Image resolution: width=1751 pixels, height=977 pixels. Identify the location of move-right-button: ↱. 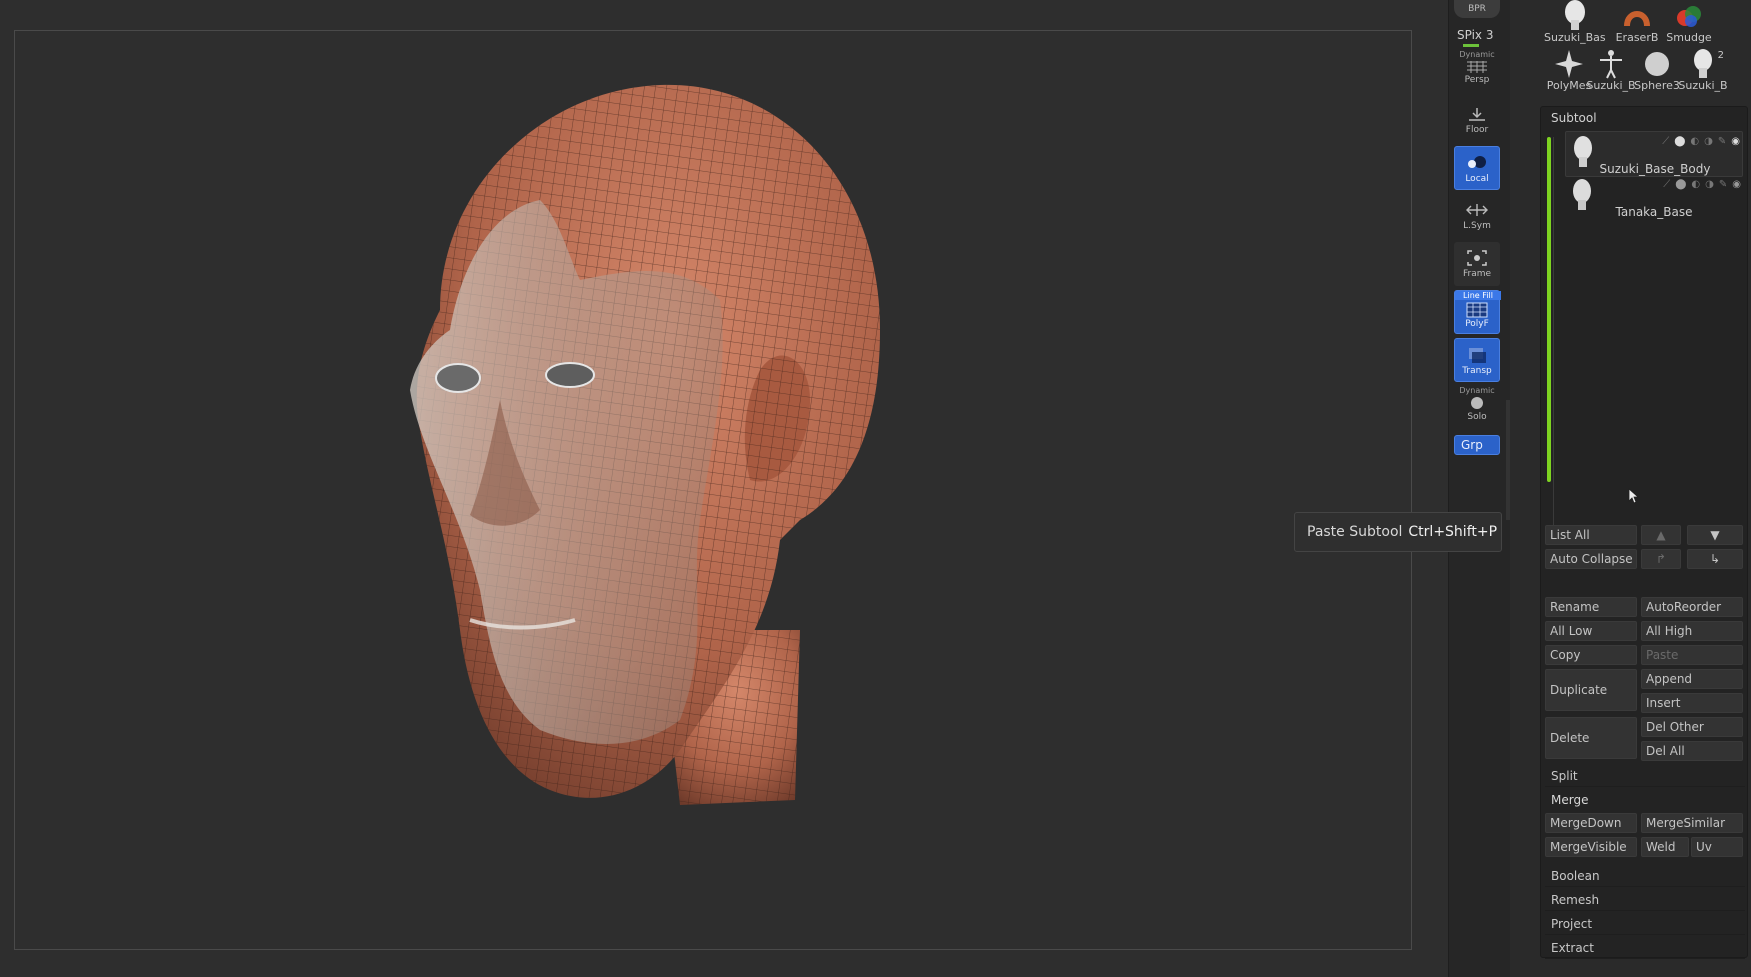
(1661, 559).